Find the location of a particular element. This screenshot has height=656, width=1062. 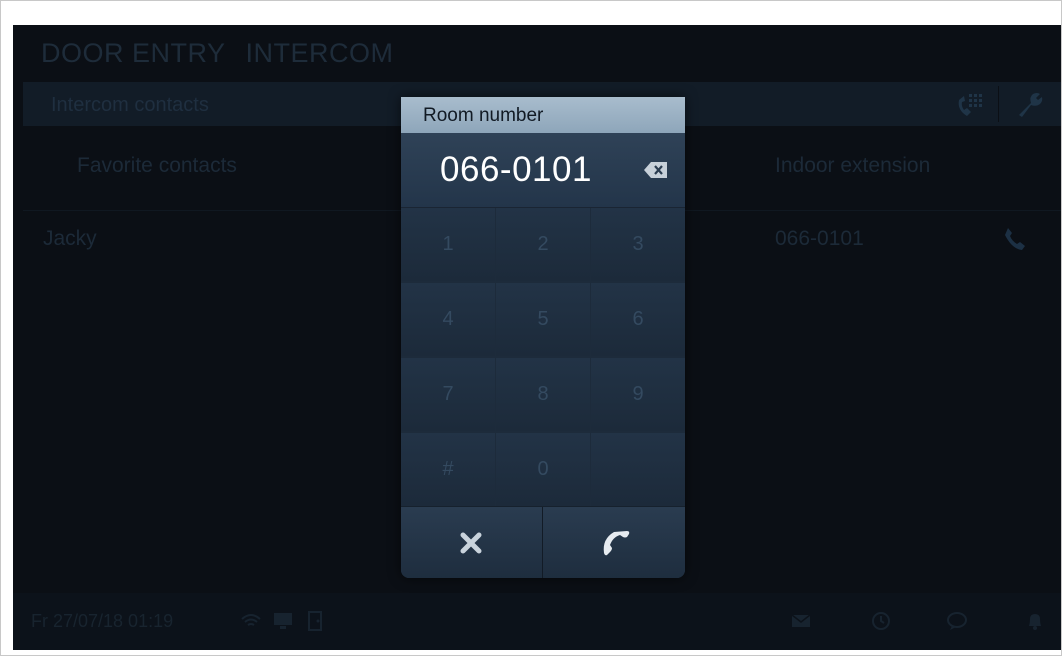

dialog-actions is located at coordinates (543, 542).